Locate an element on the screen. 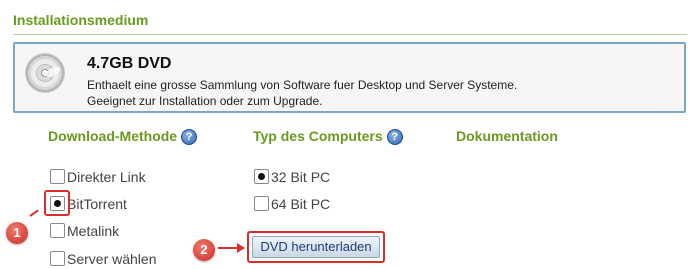 This screenshot has width=696, height=269. annotation-arrow-2-head is located at coordinates (241, 248).